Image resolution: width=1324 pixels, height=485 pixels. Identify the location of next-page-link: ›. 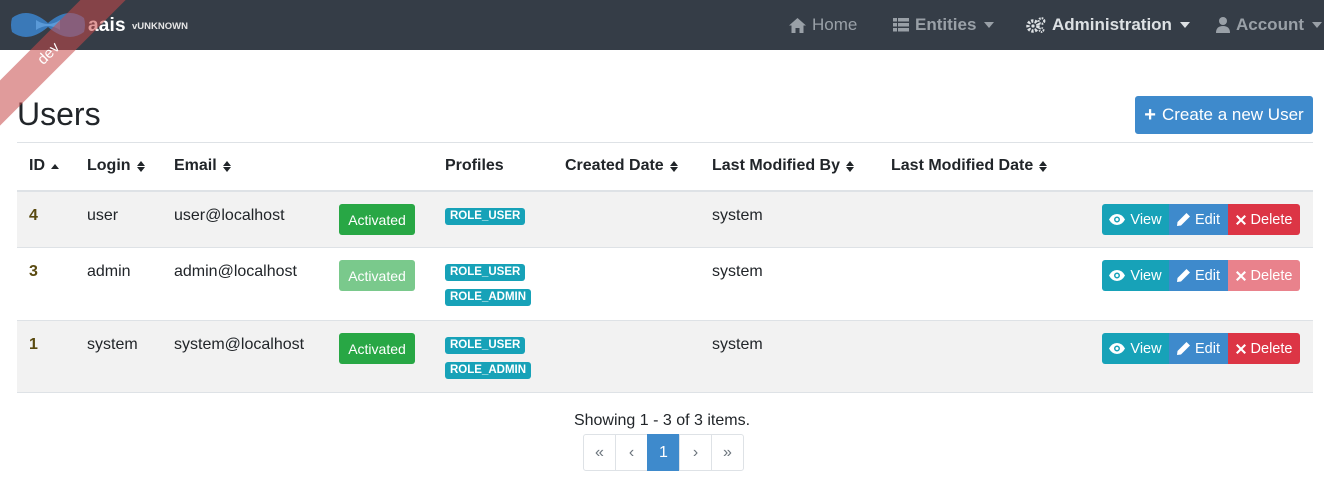
(695, 452).